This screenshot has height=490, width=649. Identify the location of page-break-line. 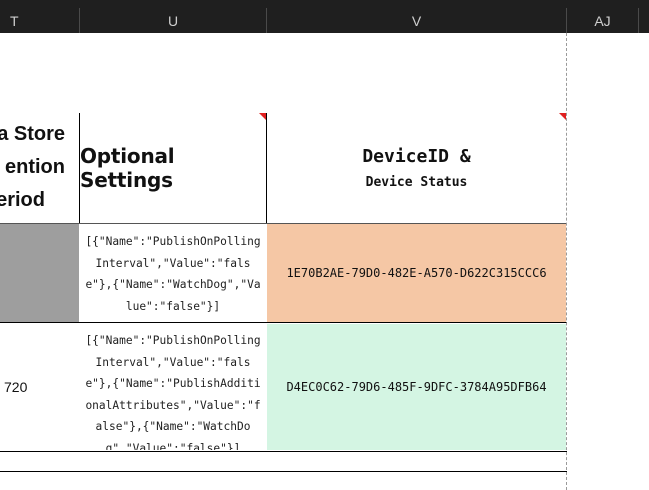
(566, 261).